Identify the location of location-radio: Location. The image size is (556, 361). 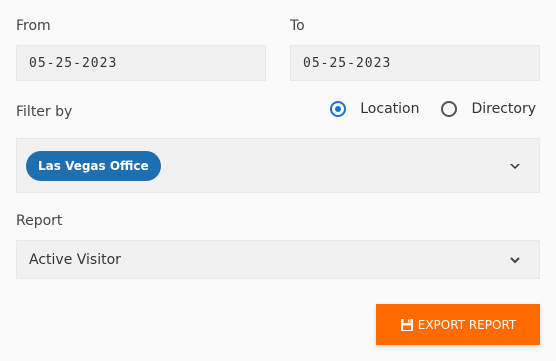
(374, 109).